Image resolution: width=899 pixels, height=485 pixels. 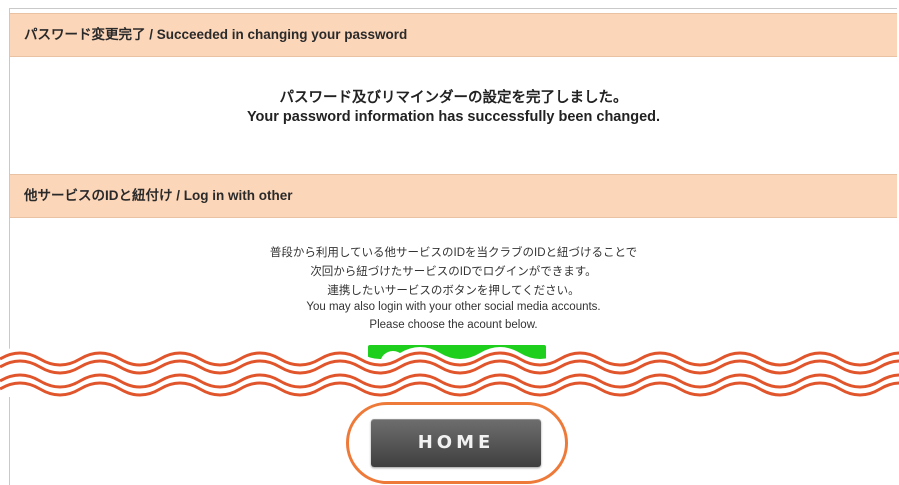 I want to click on social-info-line: 連携したいサービスのボタンを押してください。, so click(x=453, y=291).